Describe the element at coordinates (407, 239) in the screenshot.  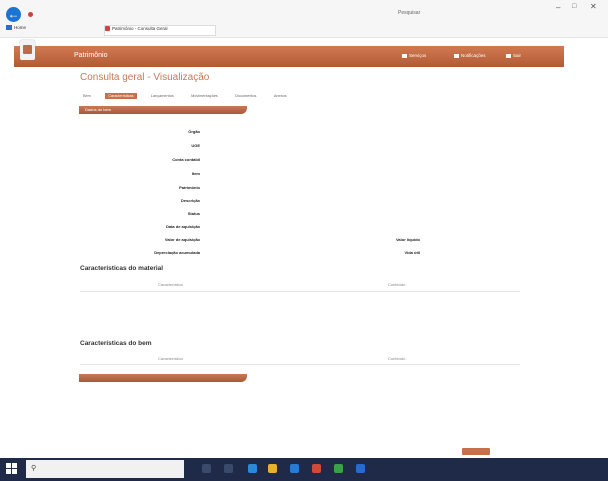
I see `field-label: Valor líquido` at that location.